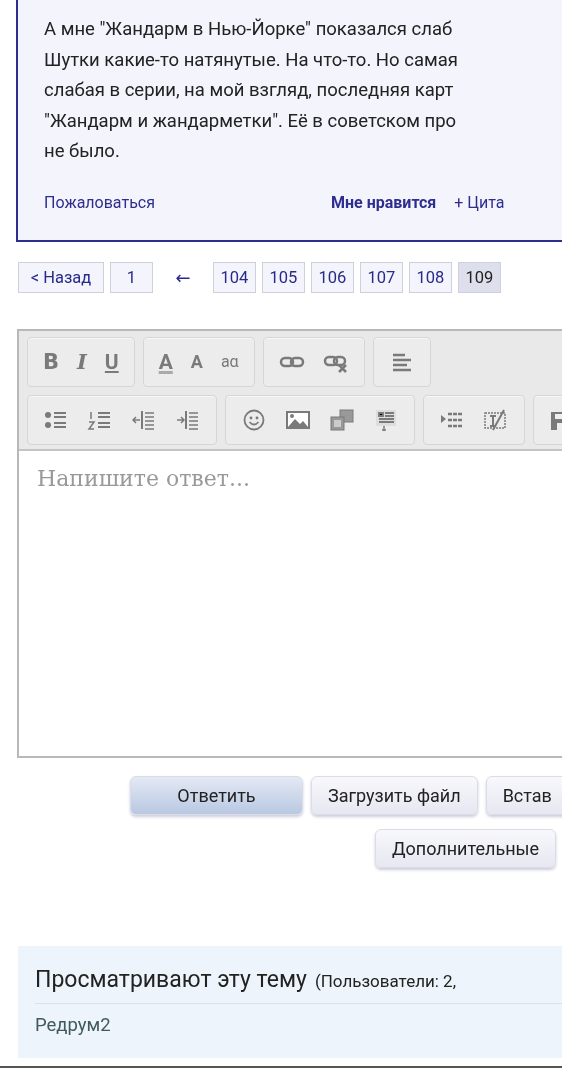  Describe the element at coordinates (234, 277) in the screenshot. I see `page-button: 104` at that location.